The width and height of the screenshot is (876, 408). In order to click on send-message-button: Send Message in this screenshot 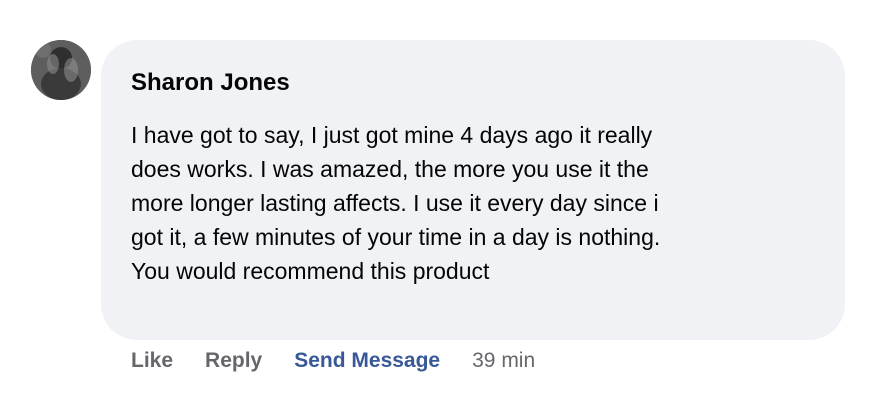, I will do `click(367, 361)`.